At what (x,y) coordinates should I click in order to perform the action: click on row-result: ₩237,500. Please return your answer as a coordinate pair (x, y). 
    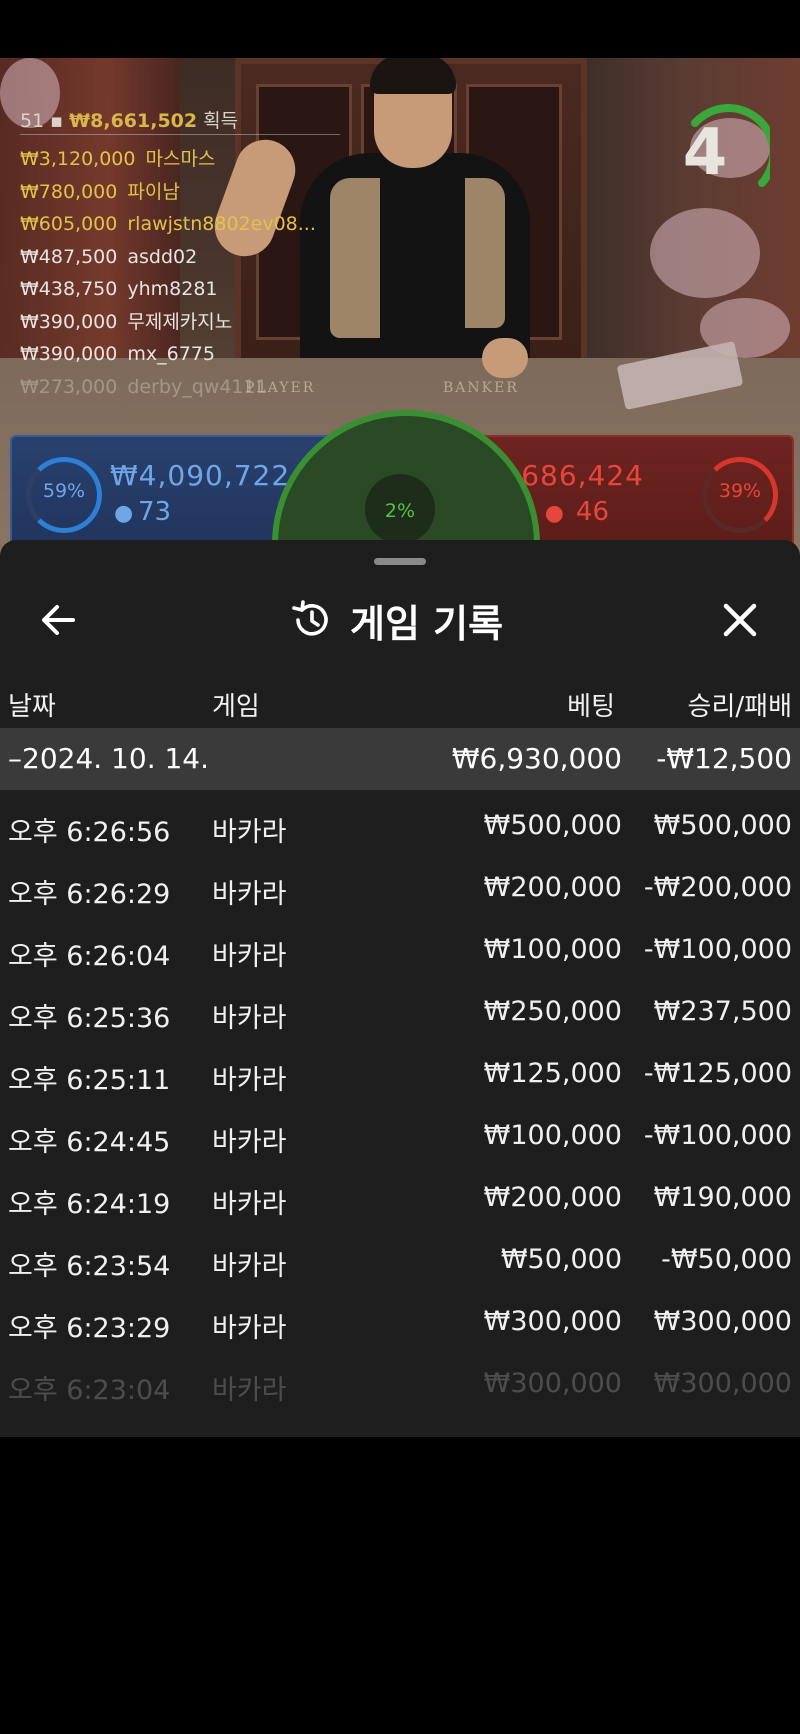
    Looking at the image, I should click on (722, 1011).